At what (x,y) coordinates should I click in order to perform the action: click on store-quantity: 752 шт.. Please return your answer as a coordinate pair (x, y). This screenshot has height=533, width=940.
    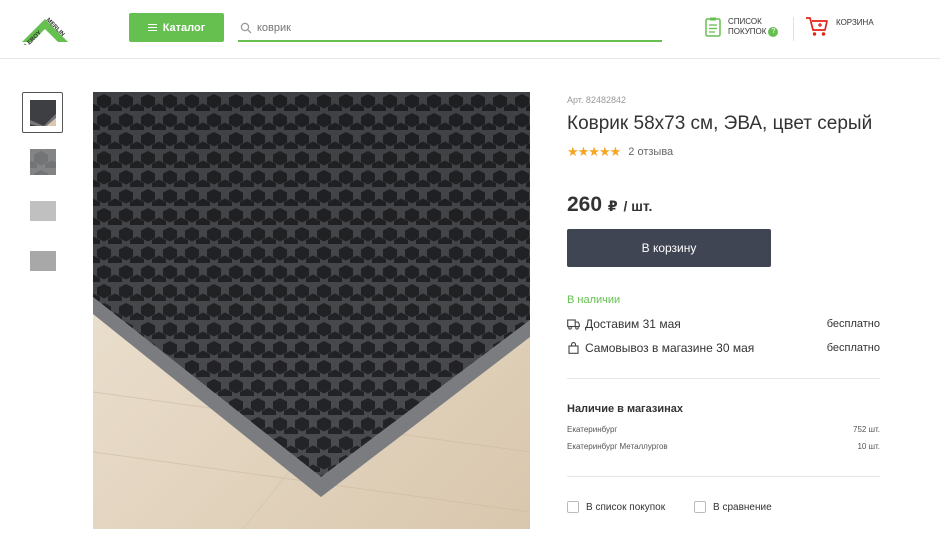
    Looking at the image, I should click on (866, 429).